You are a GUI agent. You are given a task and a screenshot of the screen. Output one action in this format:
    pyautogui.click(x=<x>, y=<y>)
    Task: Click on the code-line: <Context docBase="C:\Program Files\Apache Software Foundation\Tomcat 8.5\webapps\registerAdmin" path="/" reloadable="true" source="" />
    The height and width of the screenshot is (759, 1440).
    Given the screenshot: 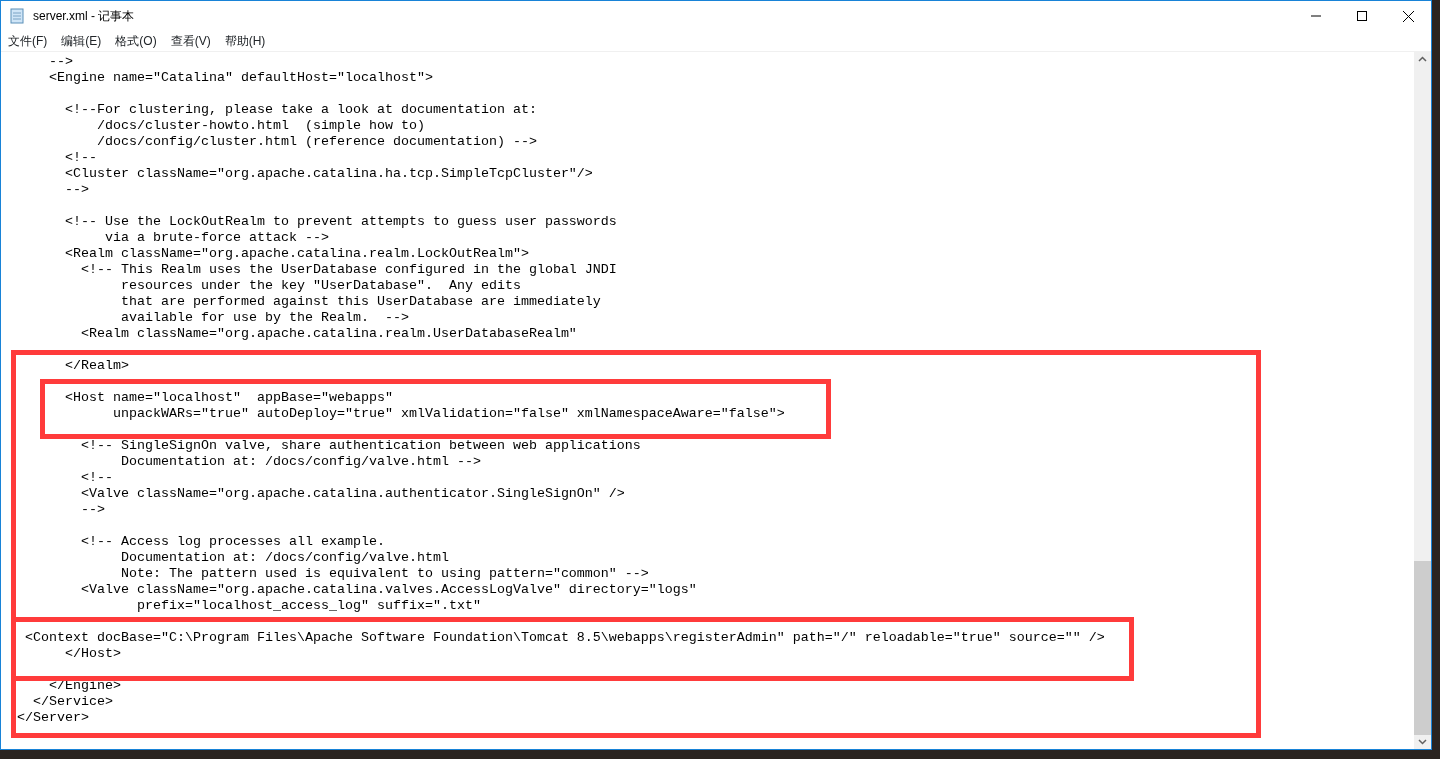 What is the action you would take?
    pyautogui.click(x=565, y=638)
    